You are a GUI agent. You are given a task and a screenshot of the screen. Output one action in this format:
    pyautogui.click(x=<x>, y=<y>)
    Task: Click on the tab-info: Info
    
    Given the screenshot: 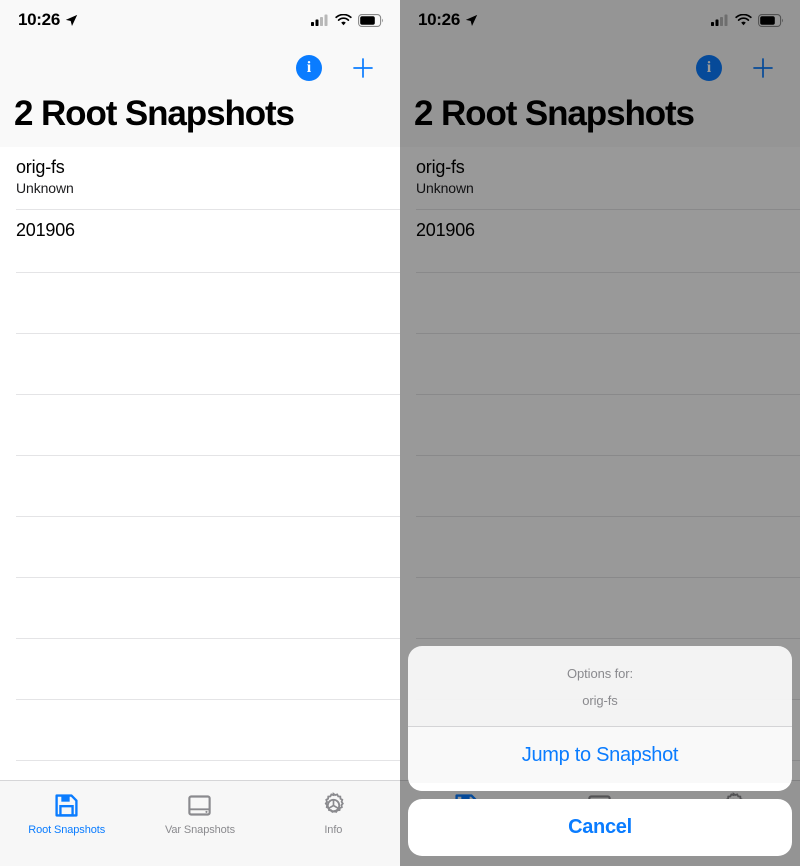 What is the action you would take?
    pyautogui.click(x=333, y=823)
    